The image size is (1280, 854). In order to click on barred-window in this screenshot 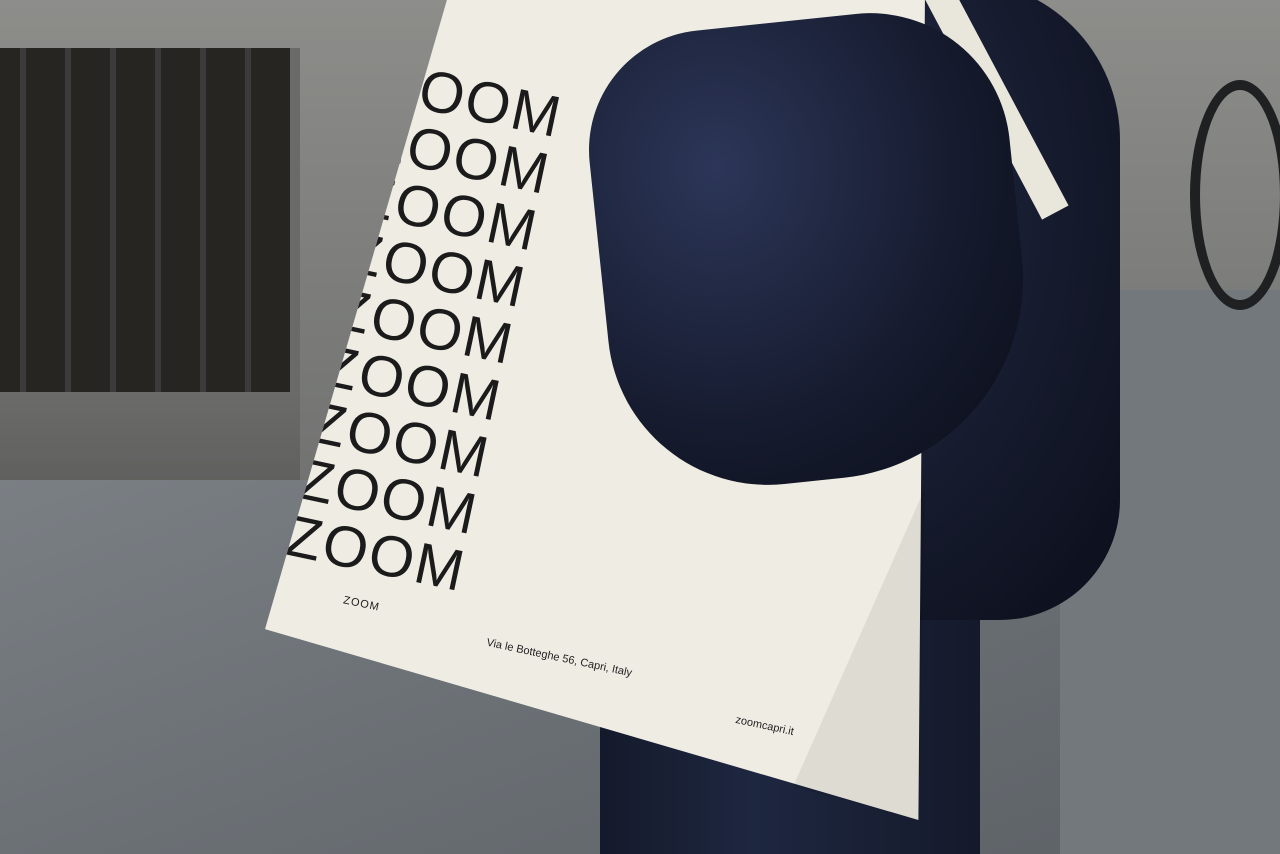, I will do `click(150, 244)`.